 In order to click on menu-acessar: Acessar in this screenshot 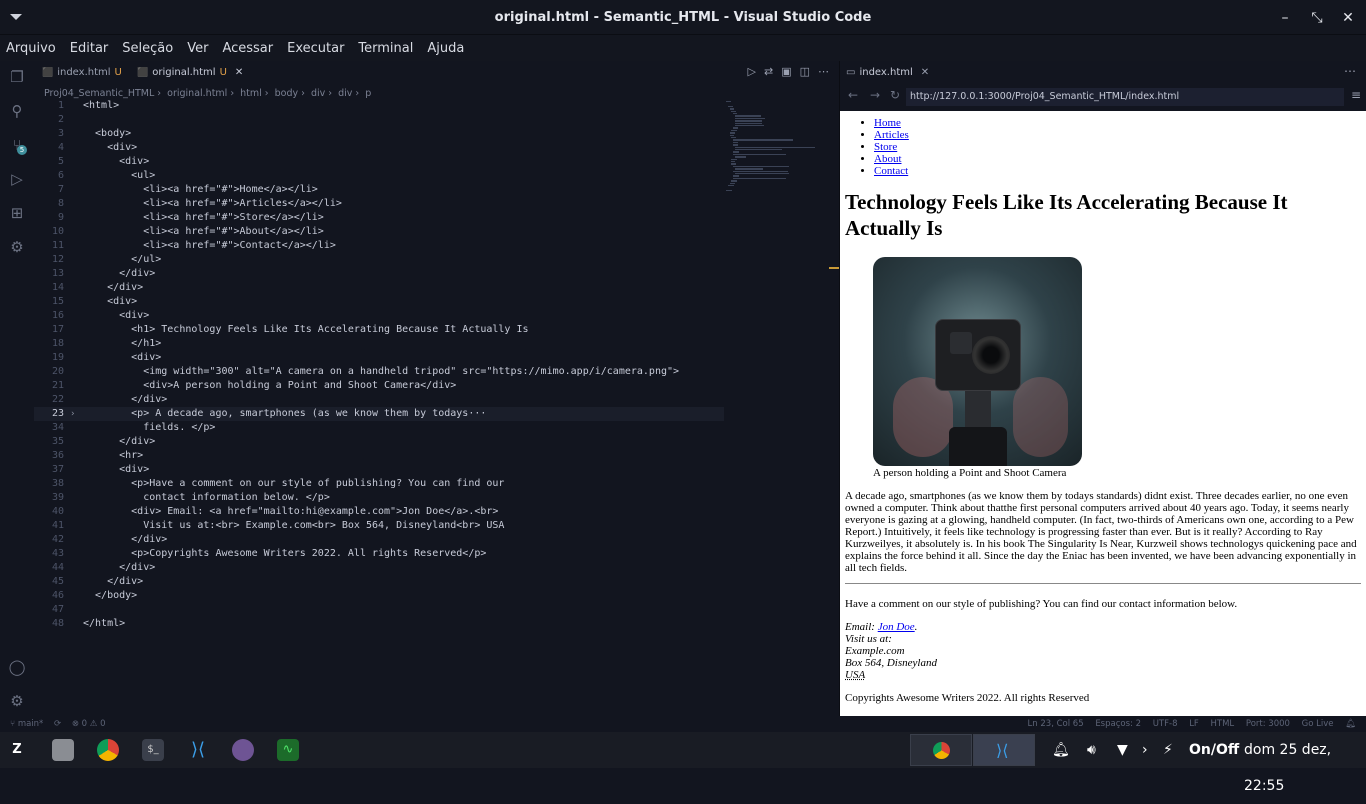, I will do `click(247, 48)`.